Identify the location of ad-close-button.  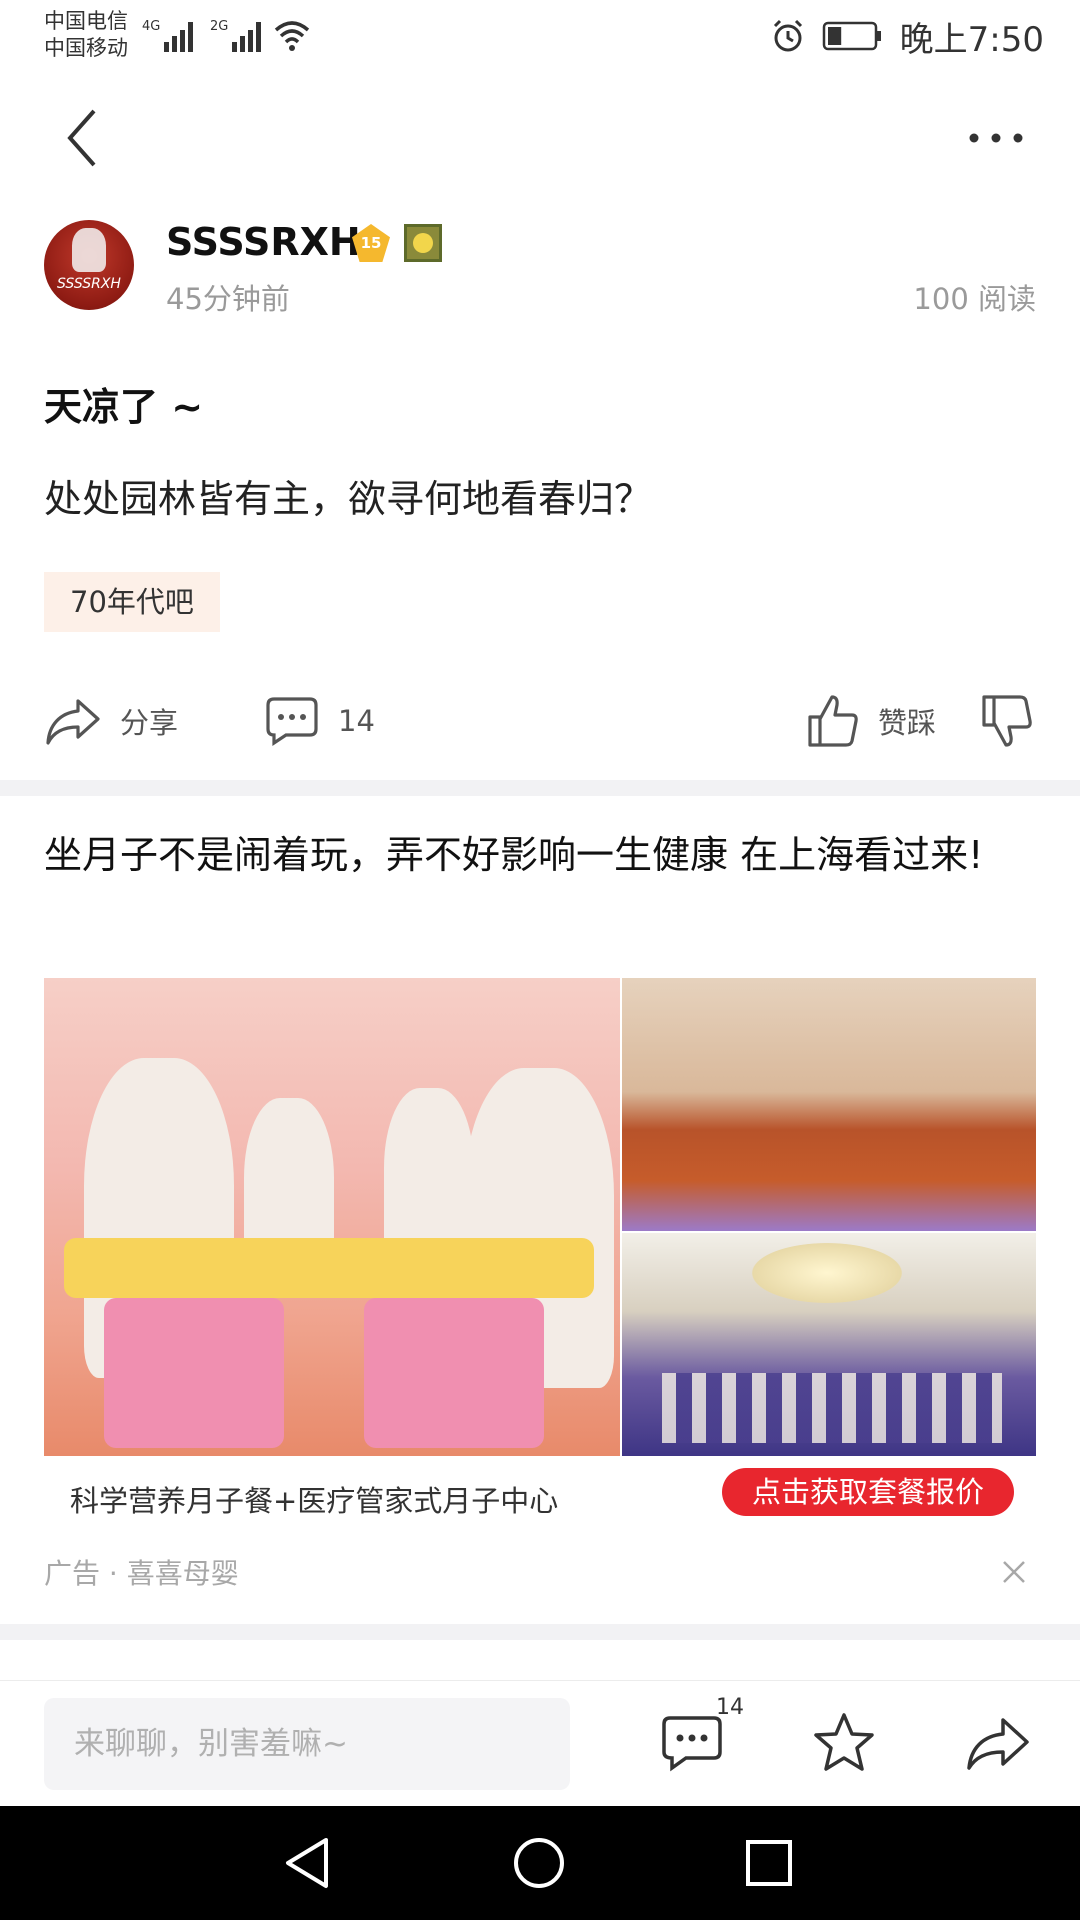
(1014, 1572).